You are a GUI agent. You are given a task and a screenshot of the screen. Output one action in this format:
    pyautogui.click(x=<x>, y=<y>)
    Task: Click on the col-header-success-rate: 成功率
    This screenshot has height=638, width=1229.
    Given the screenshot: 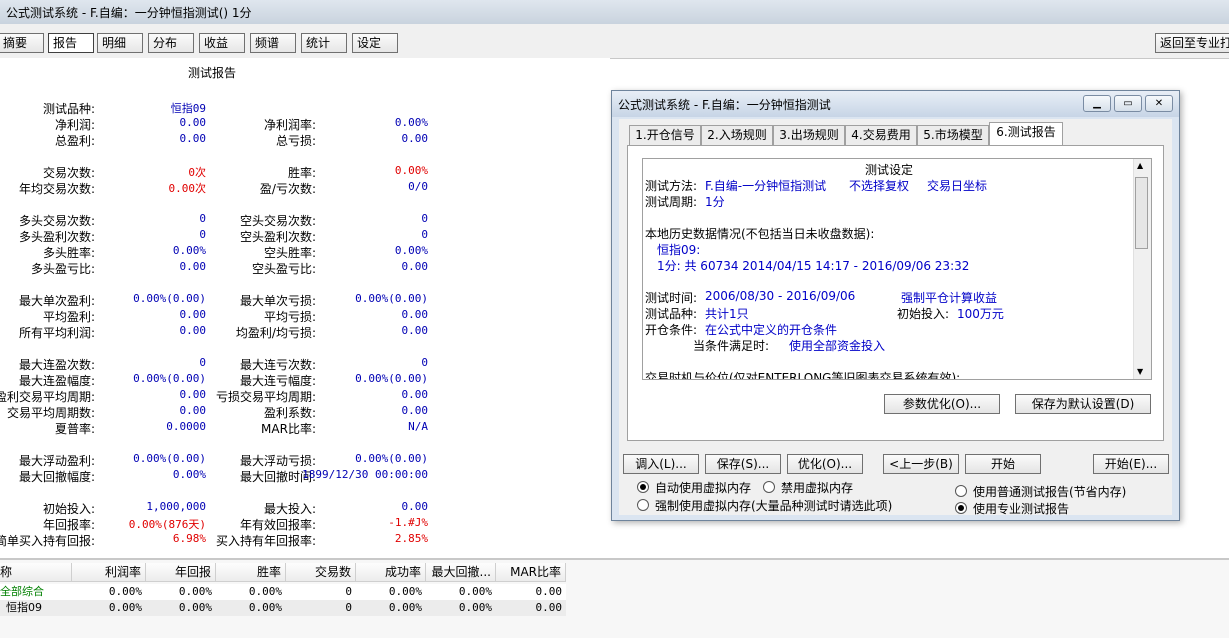 What is the action you would take?
    pyautogui.click(x=391, y=572)
    